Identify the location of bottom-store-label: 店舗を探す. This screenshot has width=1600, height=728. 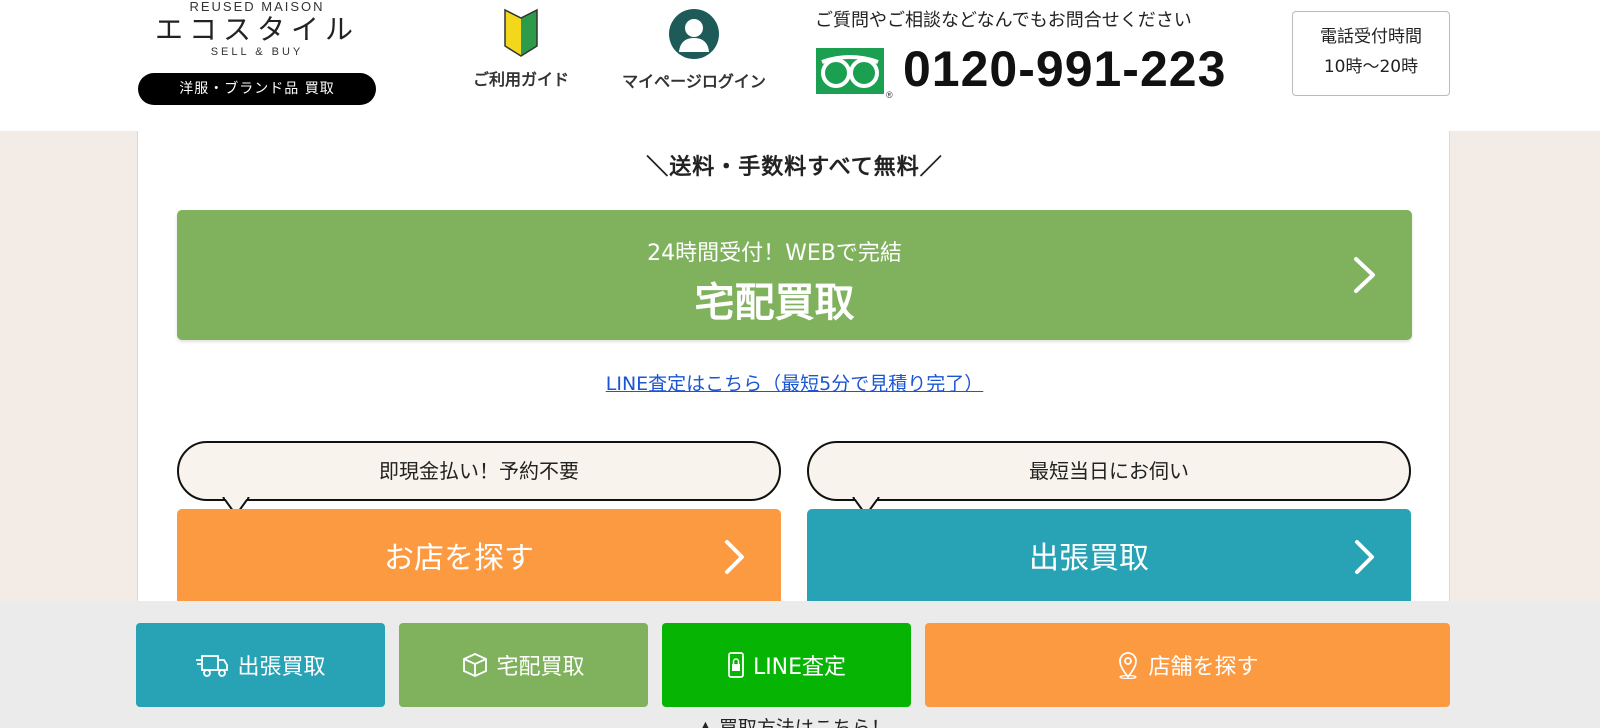
(1203, 667).